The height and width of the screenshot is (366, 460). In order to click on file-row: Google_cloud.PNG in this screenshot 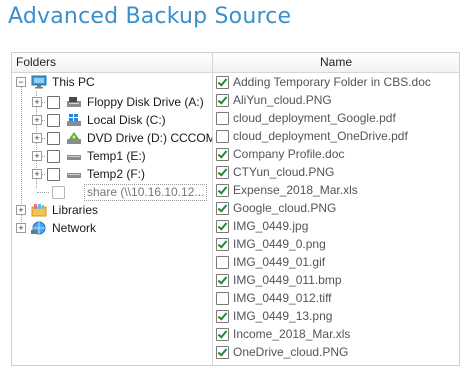, I will do `click(336, 208)`.